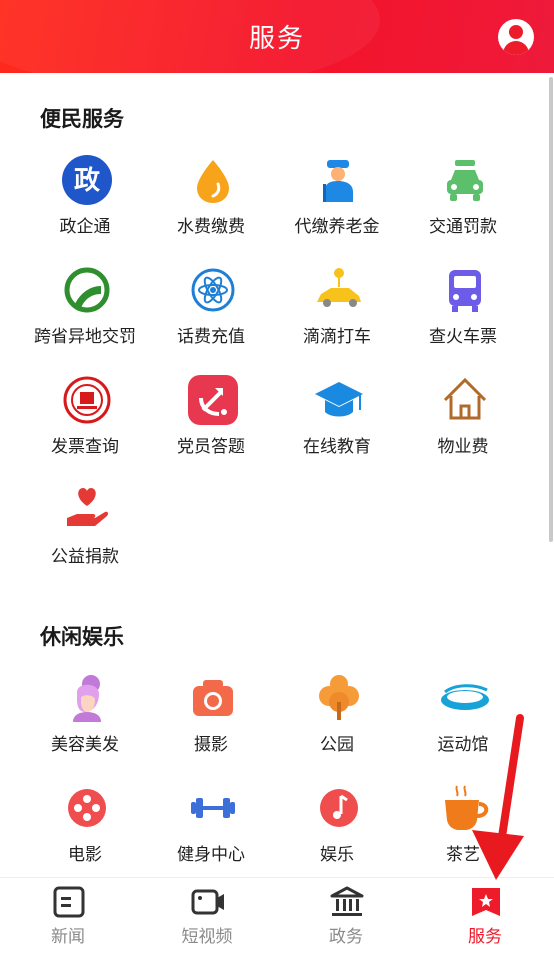  What do you see at coordinates (337, 722) in the screenshot?
I see `service-item-park: 公园` at bounding box center [337, 722].